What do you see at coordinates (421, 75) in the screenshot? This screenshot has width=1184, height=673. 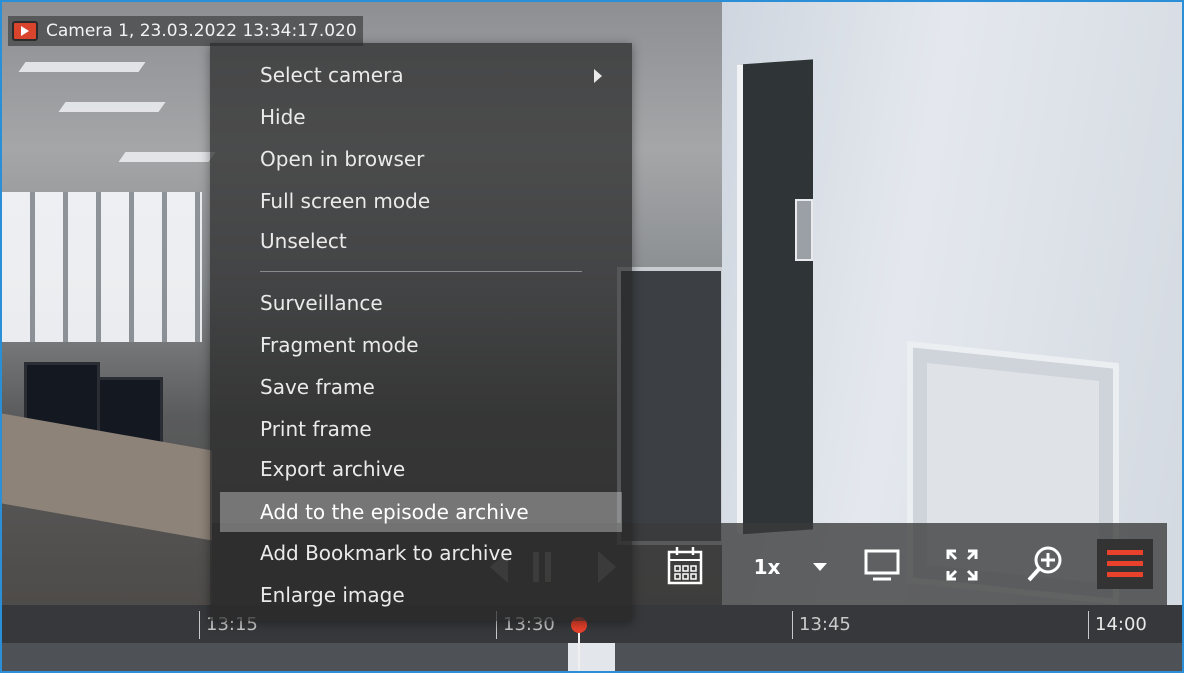 I see `menu-item-select-camera: Select camera` at bounding box center [421, 75].